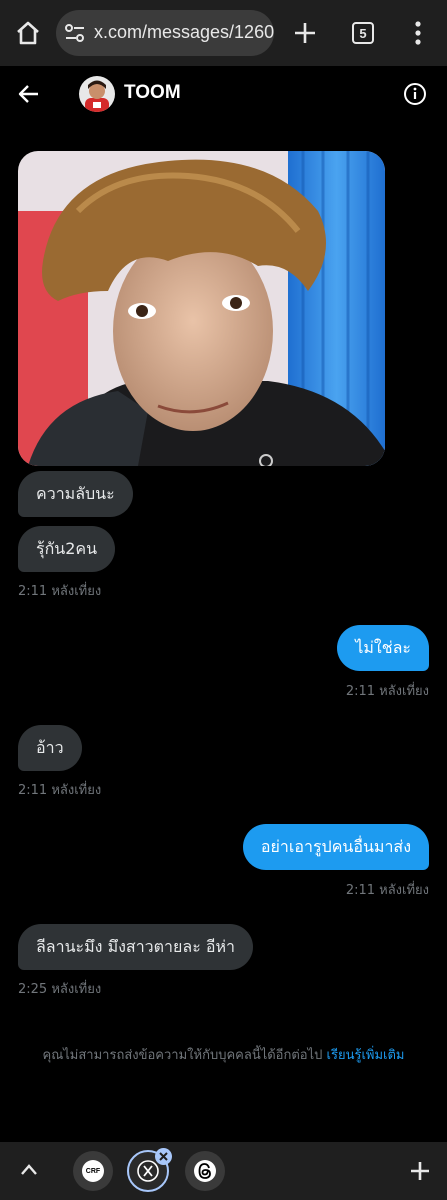 The image size is (447, 1200). I want to click on tab-crf: CRF, so click(93, 1171).